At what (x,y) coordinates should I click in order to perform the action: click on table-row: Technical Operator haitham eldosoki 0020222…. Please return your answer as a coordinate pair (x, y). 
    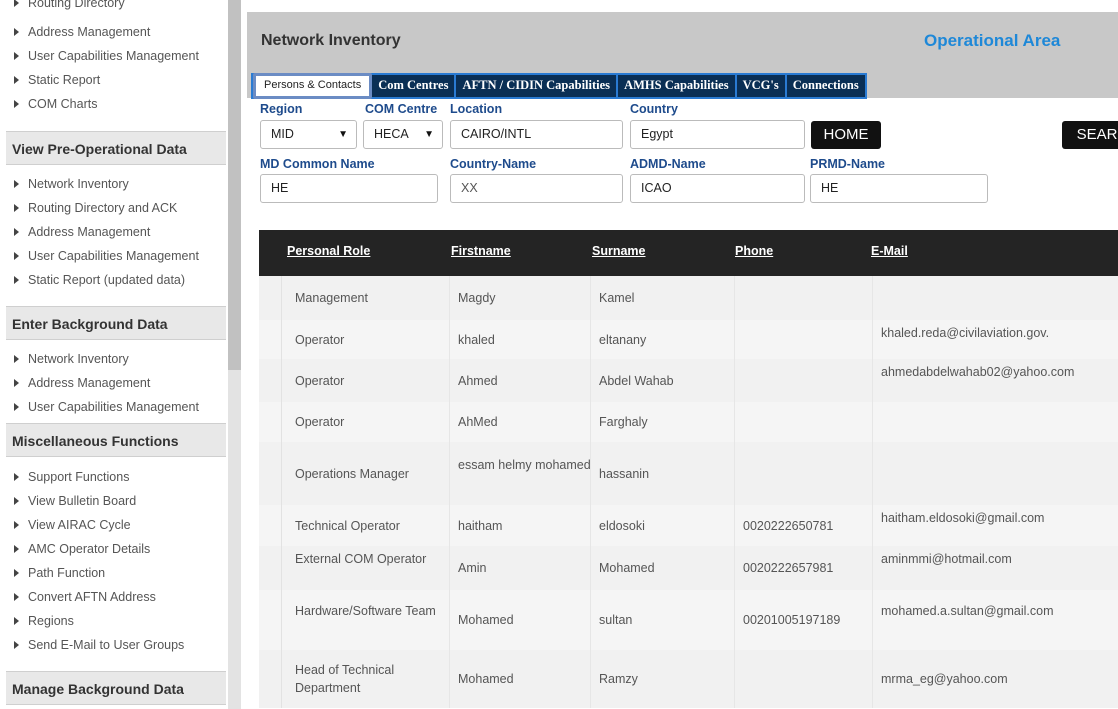
    Looking at the image, I should click on (688, 526).